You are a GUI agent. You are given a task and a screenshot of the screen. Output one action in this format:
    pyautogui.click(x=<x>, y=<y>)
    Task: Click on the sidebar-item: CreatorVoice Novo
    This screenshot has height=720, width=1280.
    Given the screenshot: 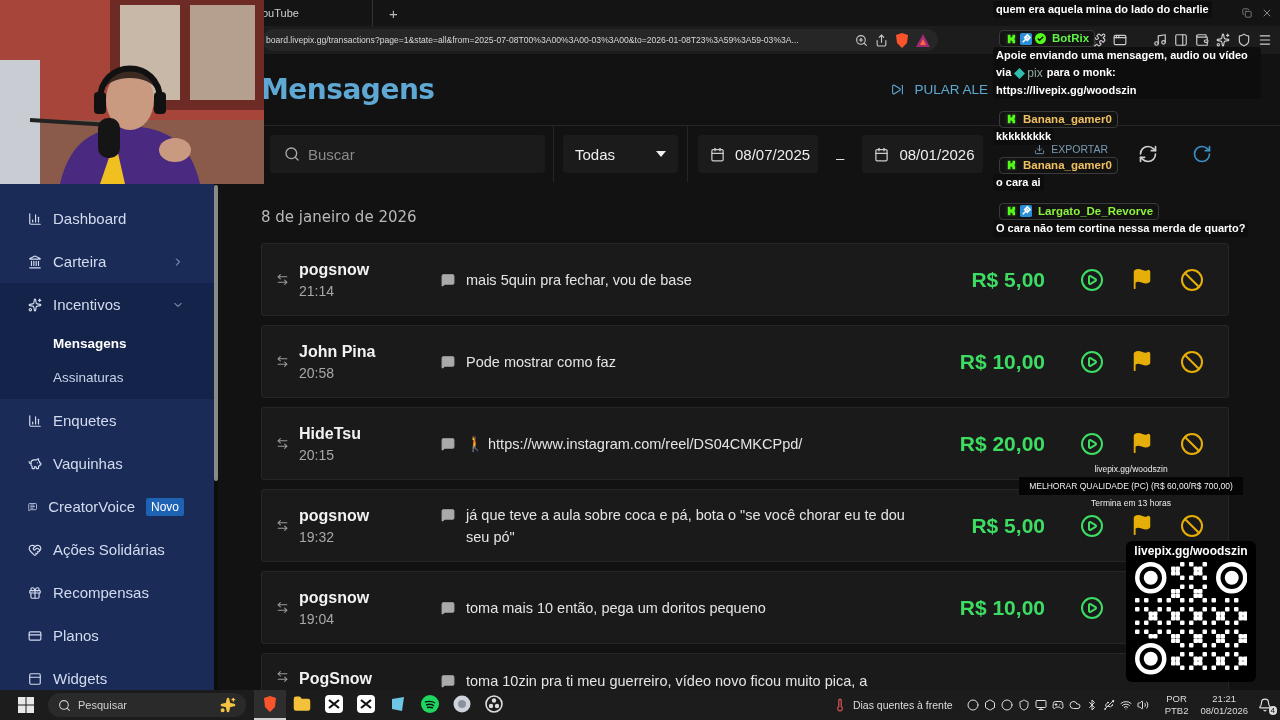 What is the action you would take?
    pyautogui.click(x=107, y=506)
    